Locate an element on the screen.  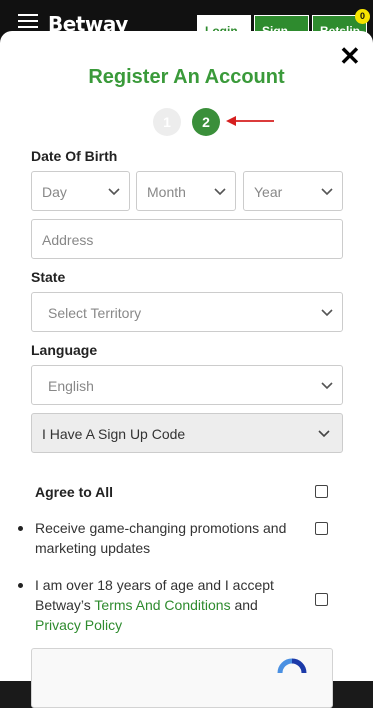
modal-title: Register An Account is located at coordinates (186, 77).